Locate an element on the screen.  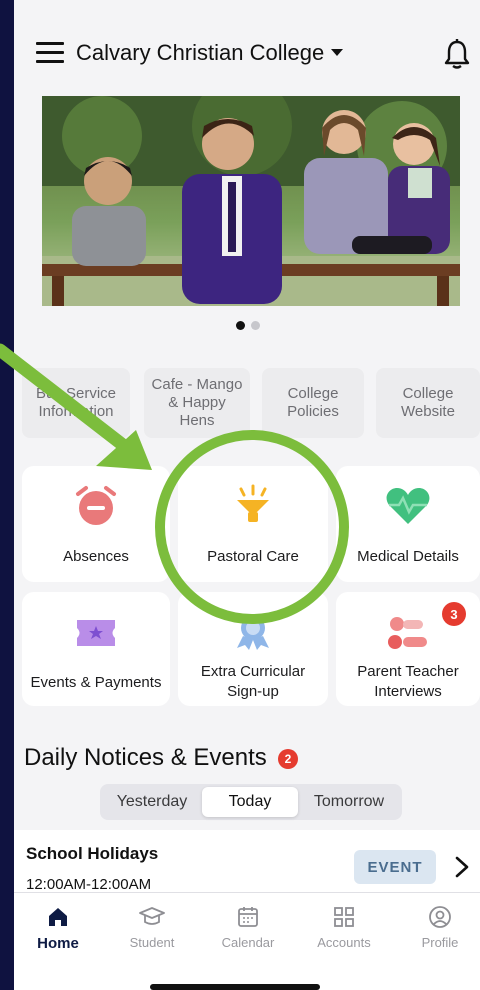
segment-today: Today is located at coordinates (250, 802).